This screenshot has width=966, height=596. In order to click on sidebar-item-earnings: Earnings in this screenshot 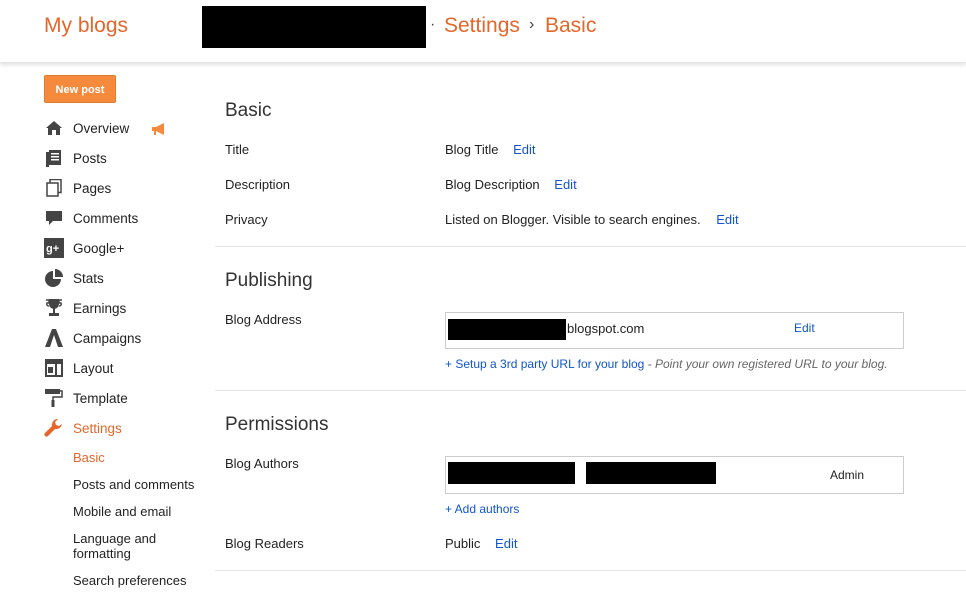, I will do `click(85, 308)`.